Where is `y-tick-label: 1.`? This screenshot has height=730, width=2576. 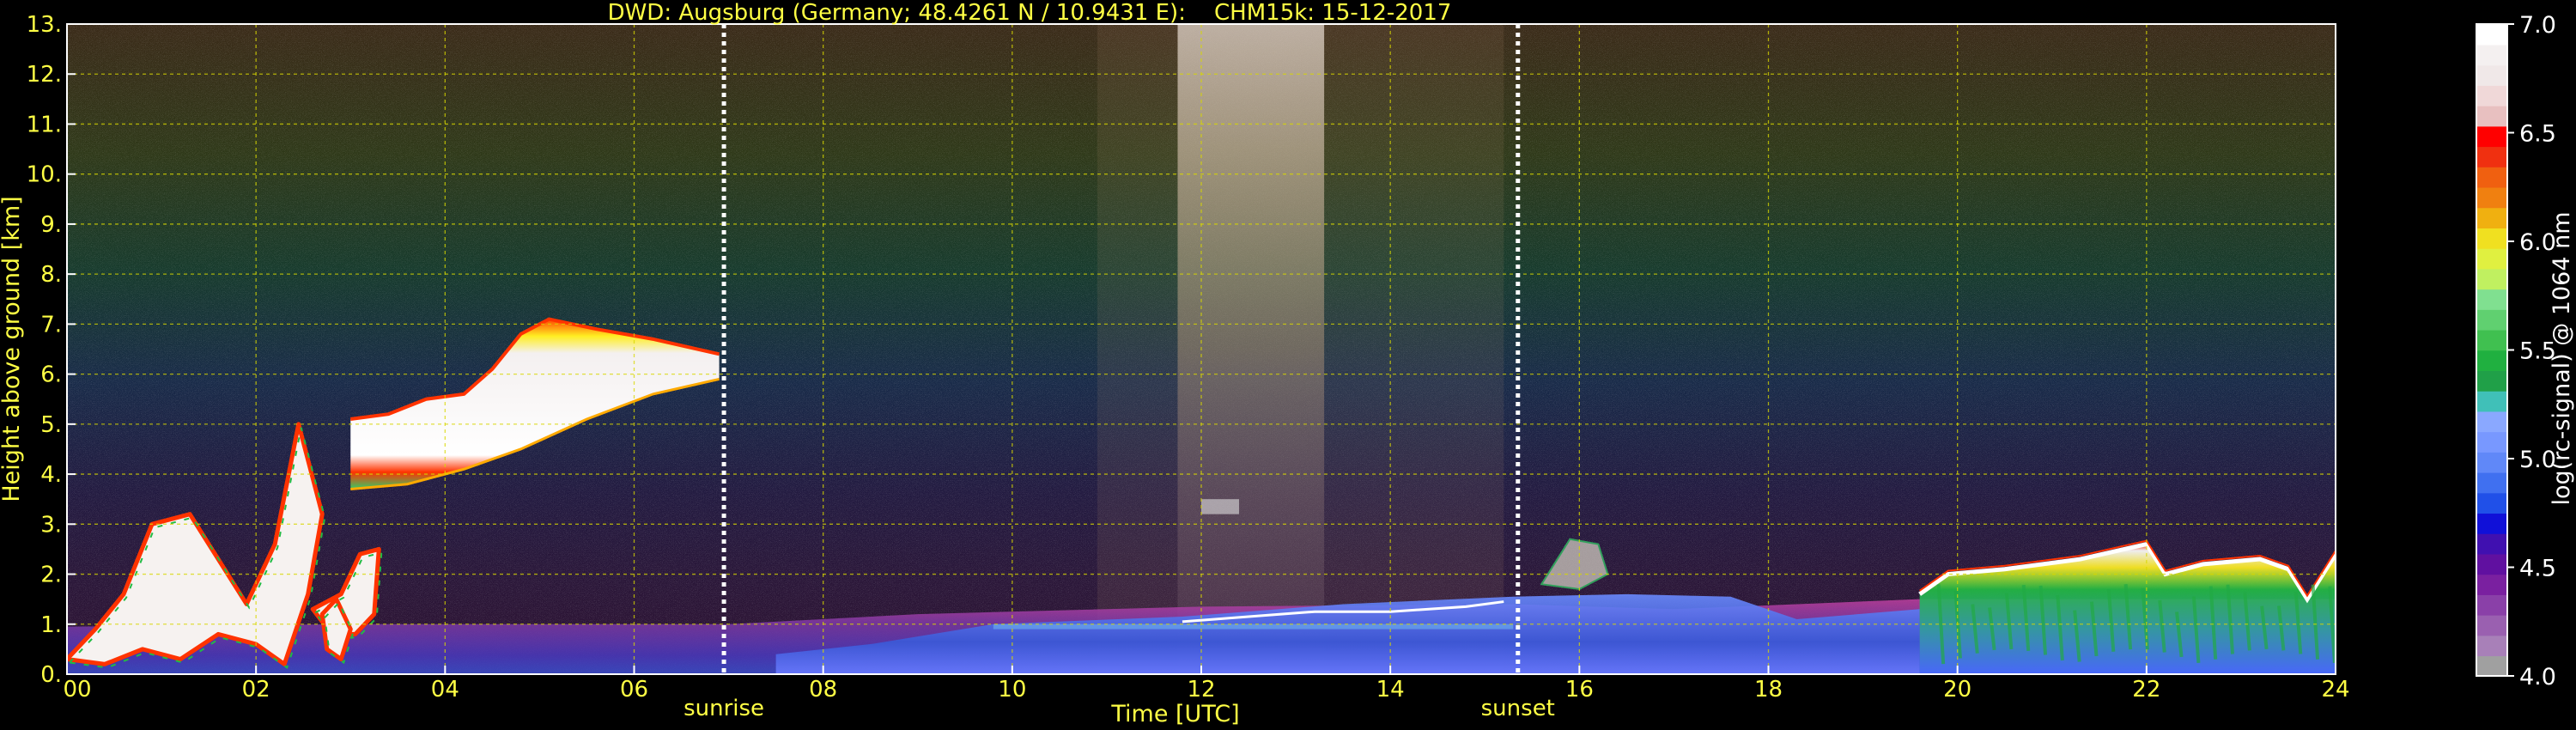 y-tick-label: 1. is located at coordinates (51, 625).